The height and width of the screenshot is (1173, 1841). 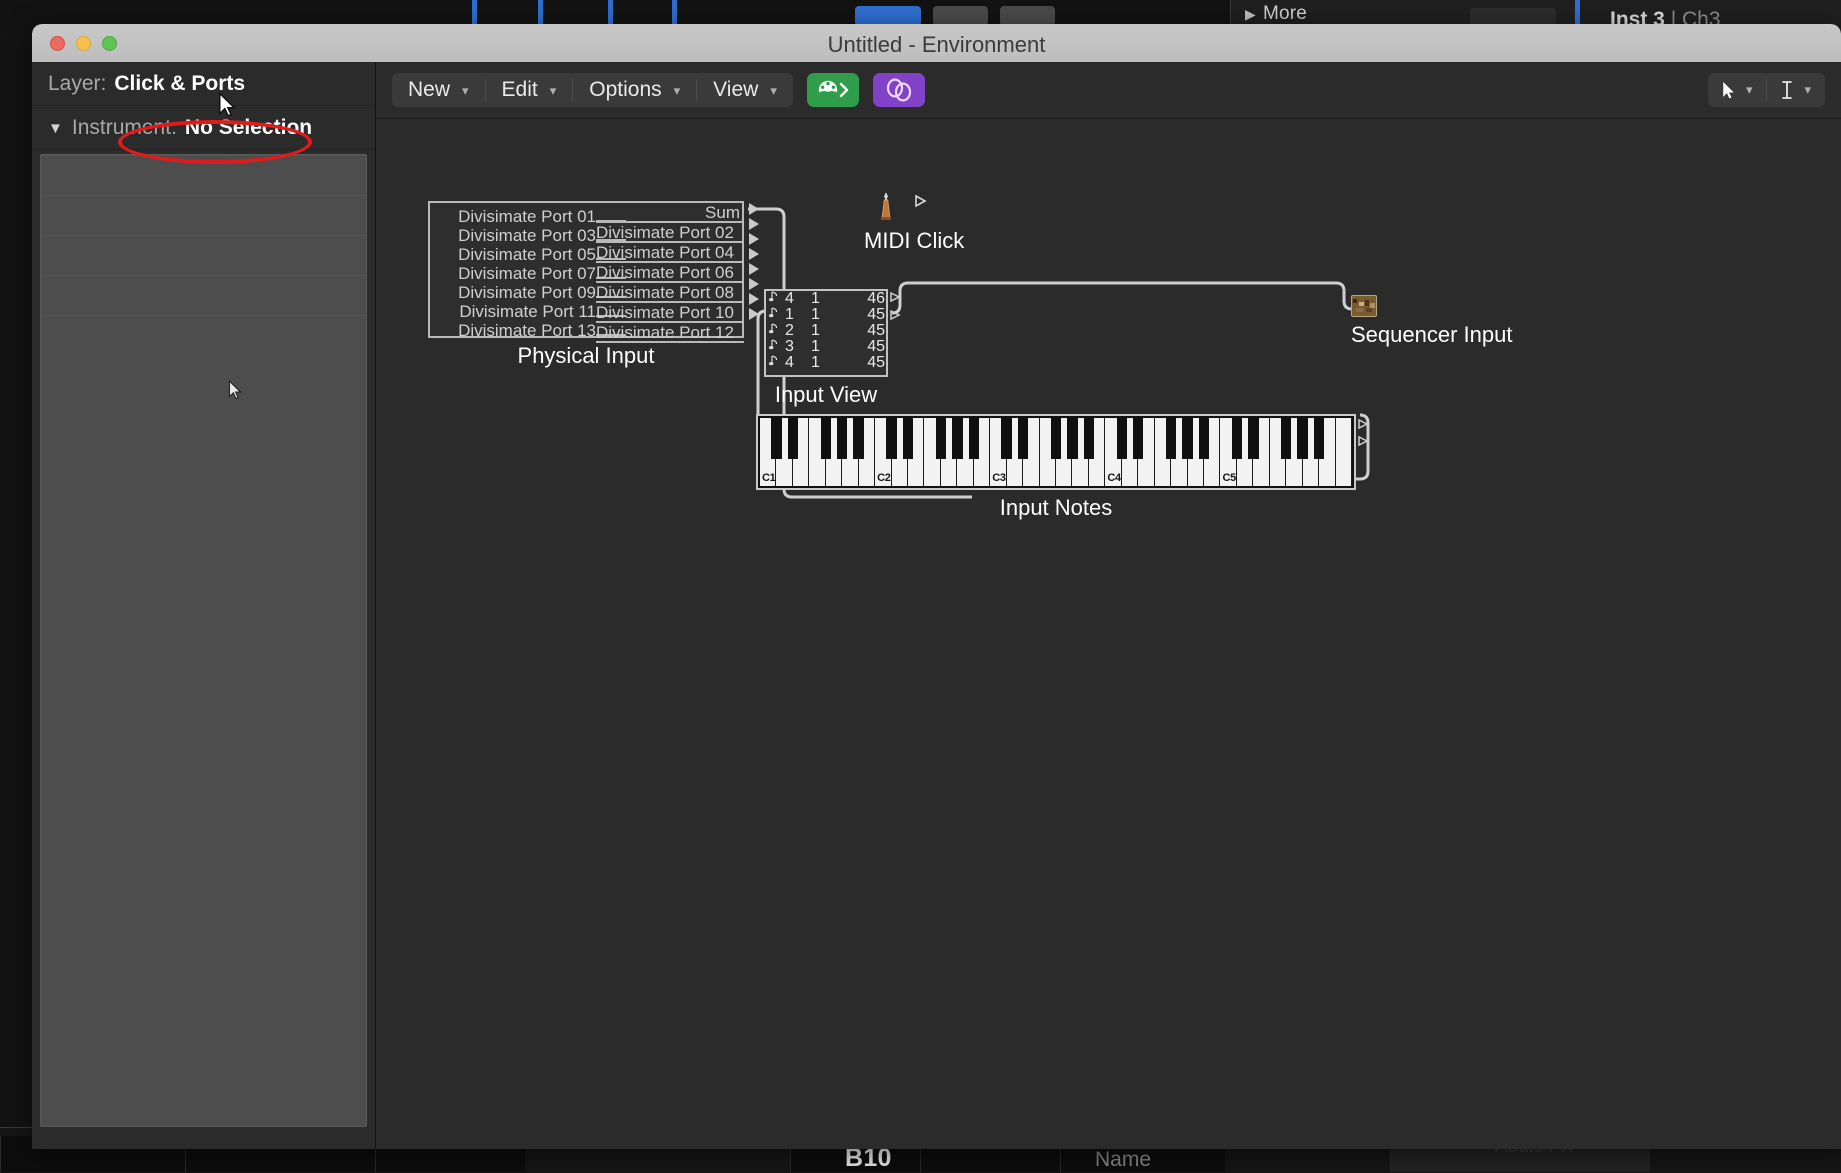 I want to click on object-input-notes: C1 C2 C3 C4 C5 Input Notes, so click(x=1062, y=467).